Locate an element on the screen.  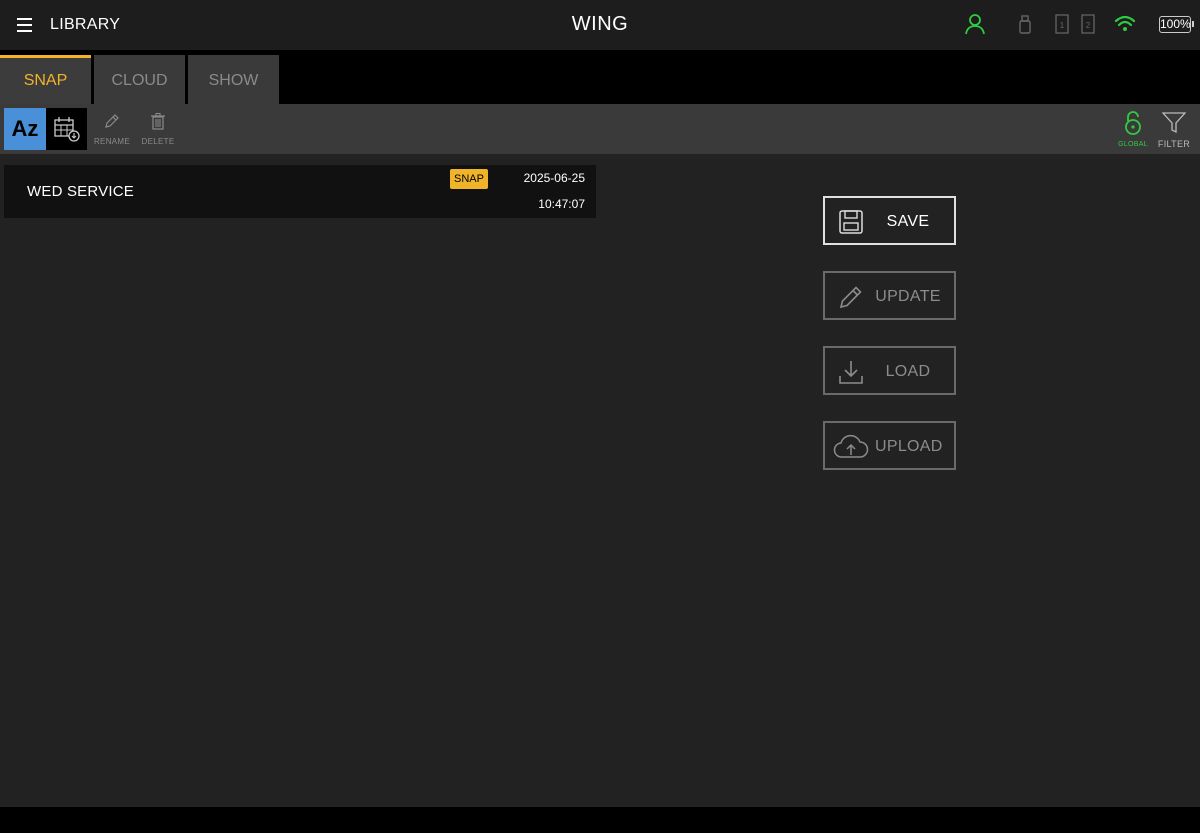
download-icon is located at coordinates (851, 372).